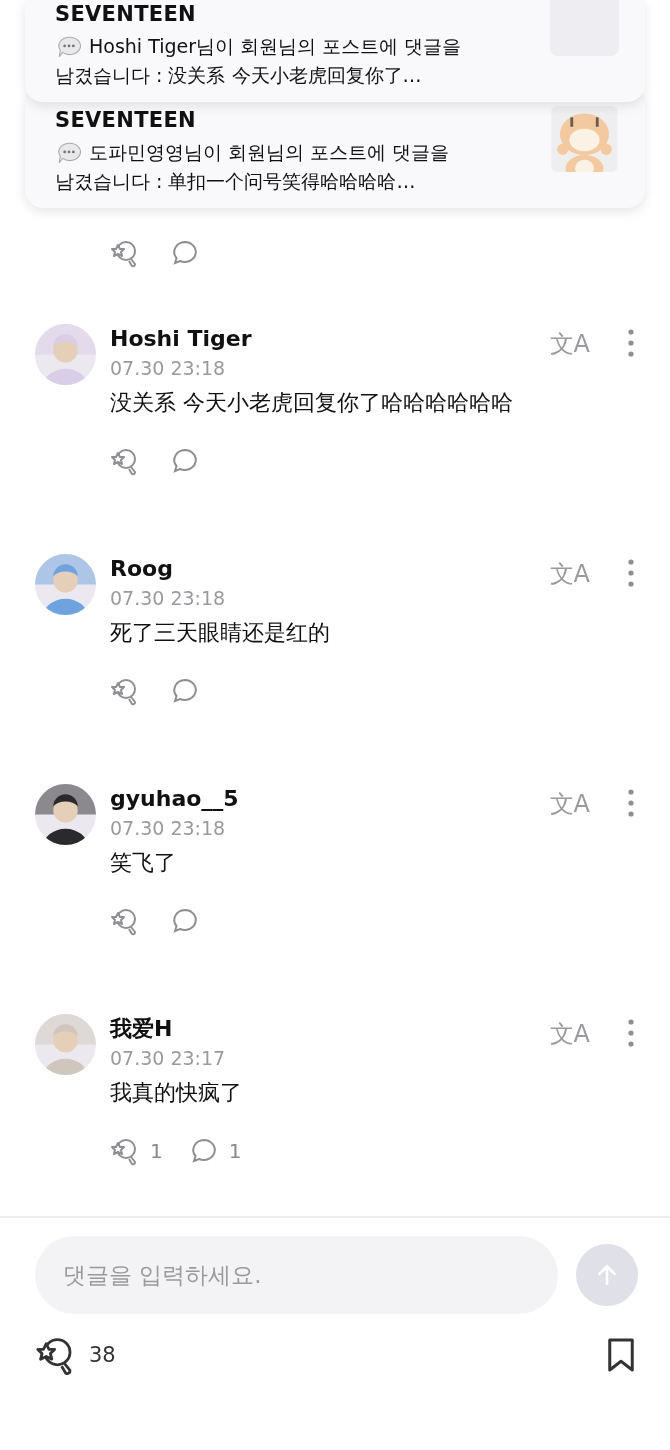 Image resolution: width=670 pixels, height=1450 pixels. I want to click on comment-time: 07.30 23:17, so click(168, 1058).